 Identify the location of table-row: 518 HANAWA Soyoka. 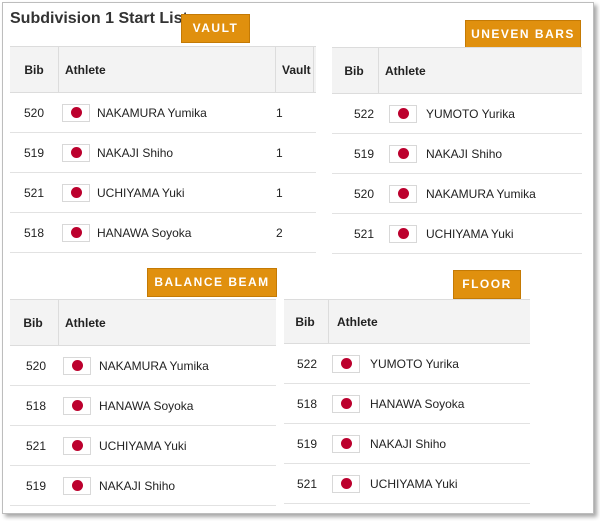
(143, 406).